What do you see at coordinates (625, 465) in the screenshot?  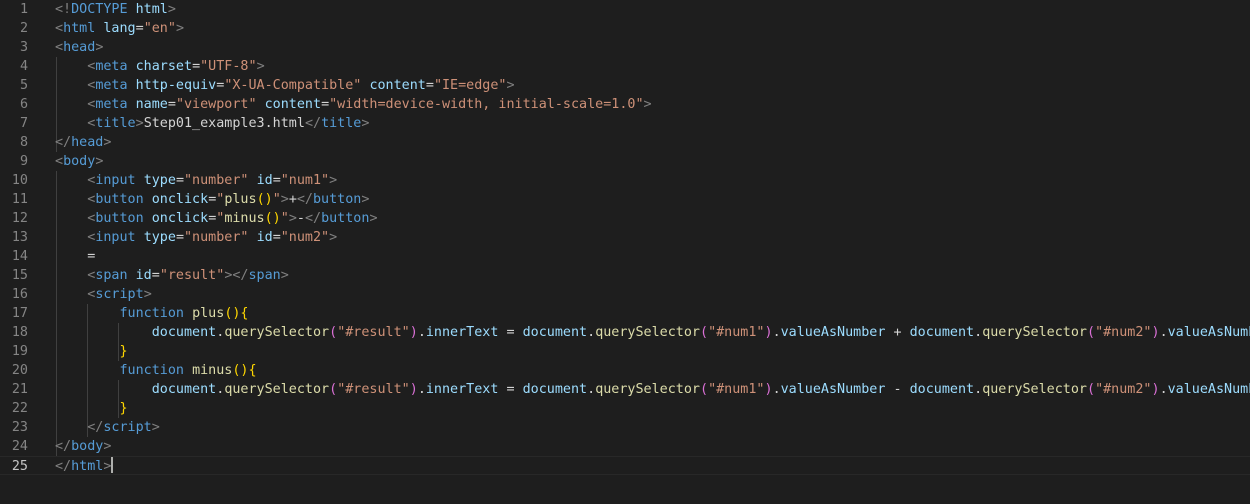 I see `code-line: 25 </html>` at bounding box center [625, 465].